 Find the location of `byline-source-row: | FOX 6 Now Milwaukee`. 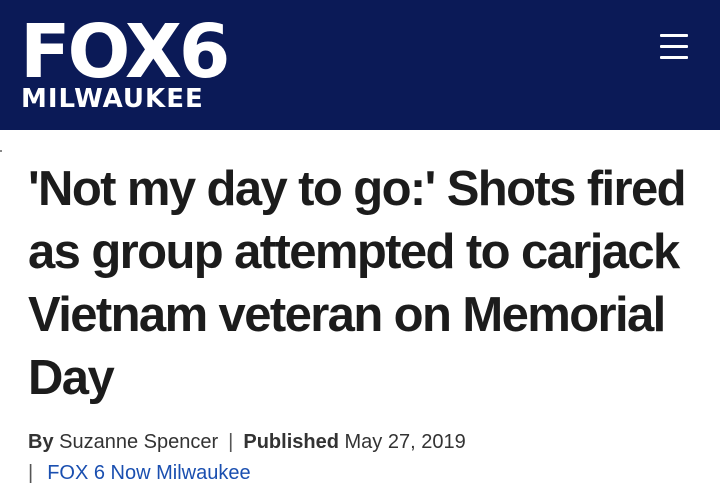

byline-source-row: | FOX 6 Now Milwaukee is located at coordinates (139, 473).